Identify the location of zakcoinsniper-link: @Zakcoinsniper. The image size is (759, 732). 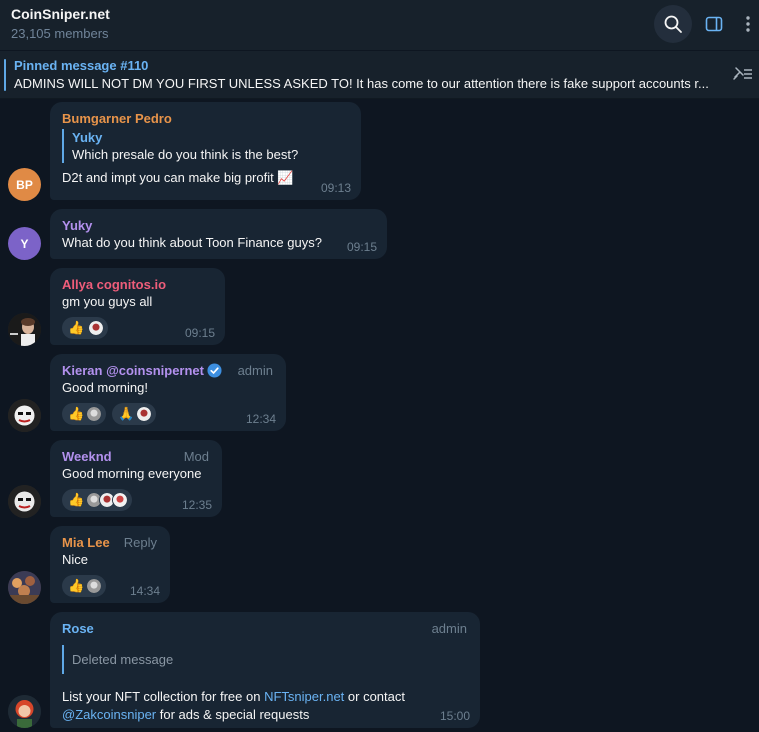
(109, 714).